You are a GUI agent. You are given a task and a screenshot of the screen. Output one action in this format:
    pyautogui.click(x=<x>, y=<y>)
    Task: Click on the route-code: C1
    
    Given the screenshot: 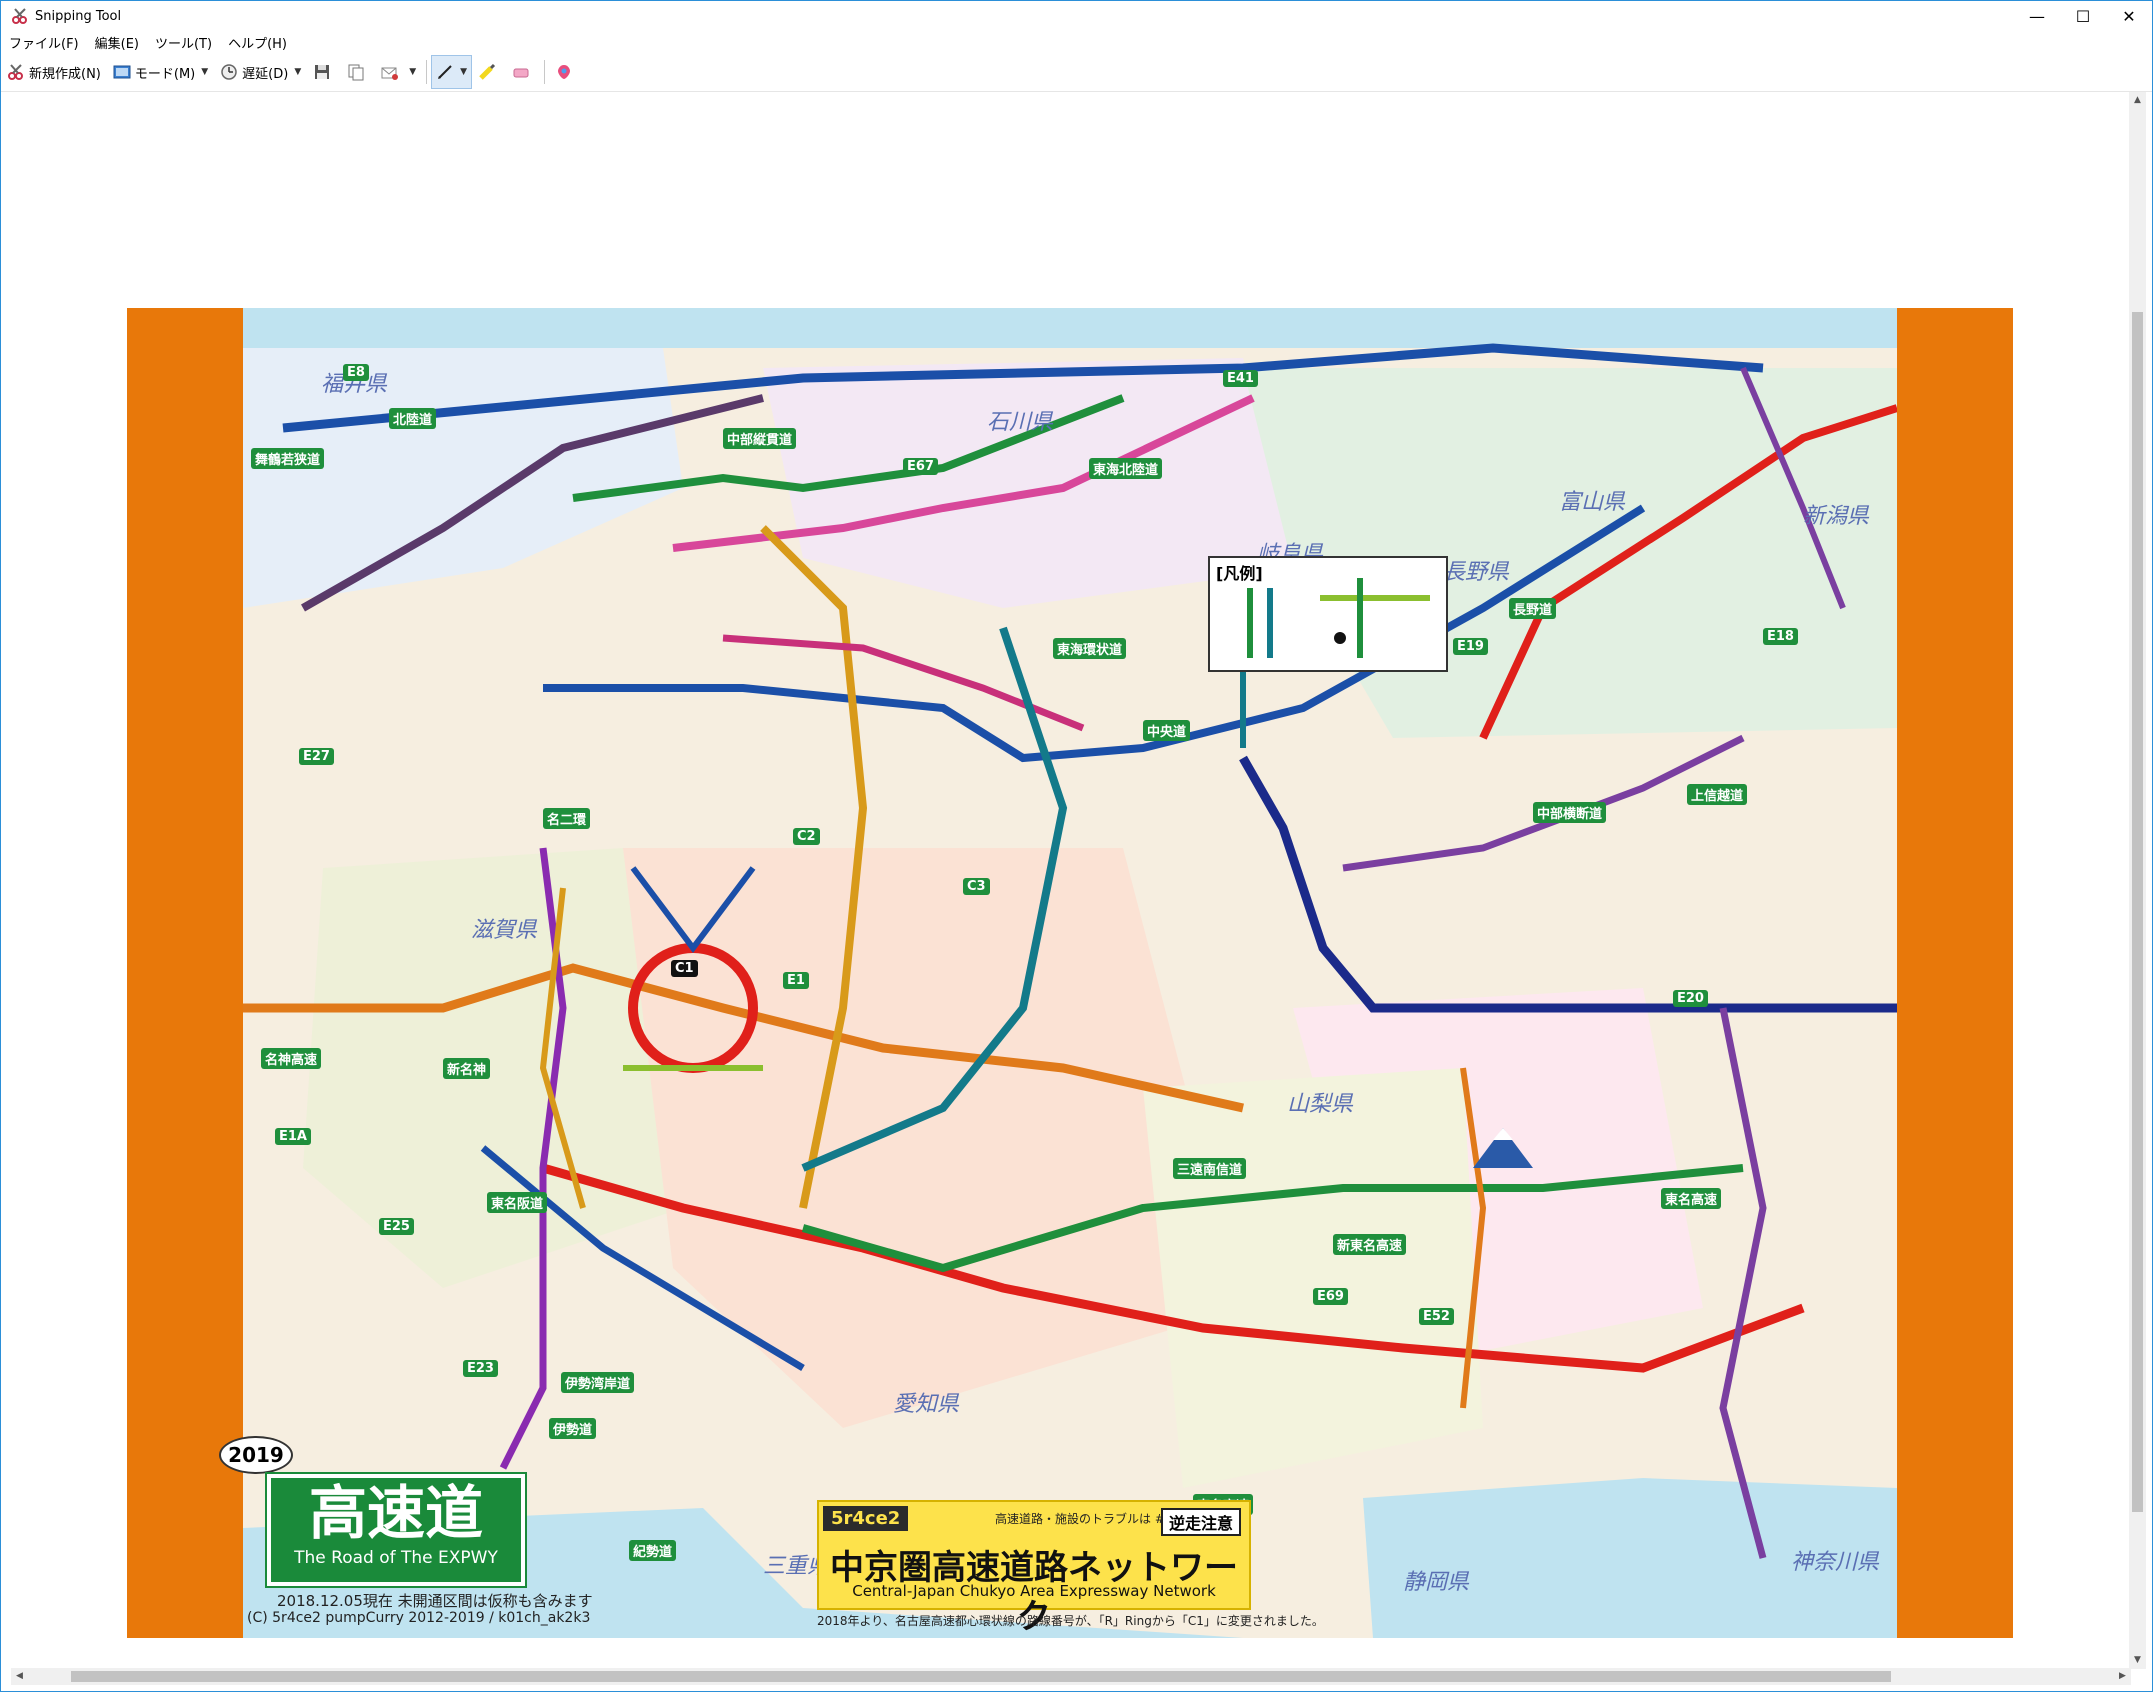 What is the action you would take?
    pyautogui.click(x=684, y=968)
    